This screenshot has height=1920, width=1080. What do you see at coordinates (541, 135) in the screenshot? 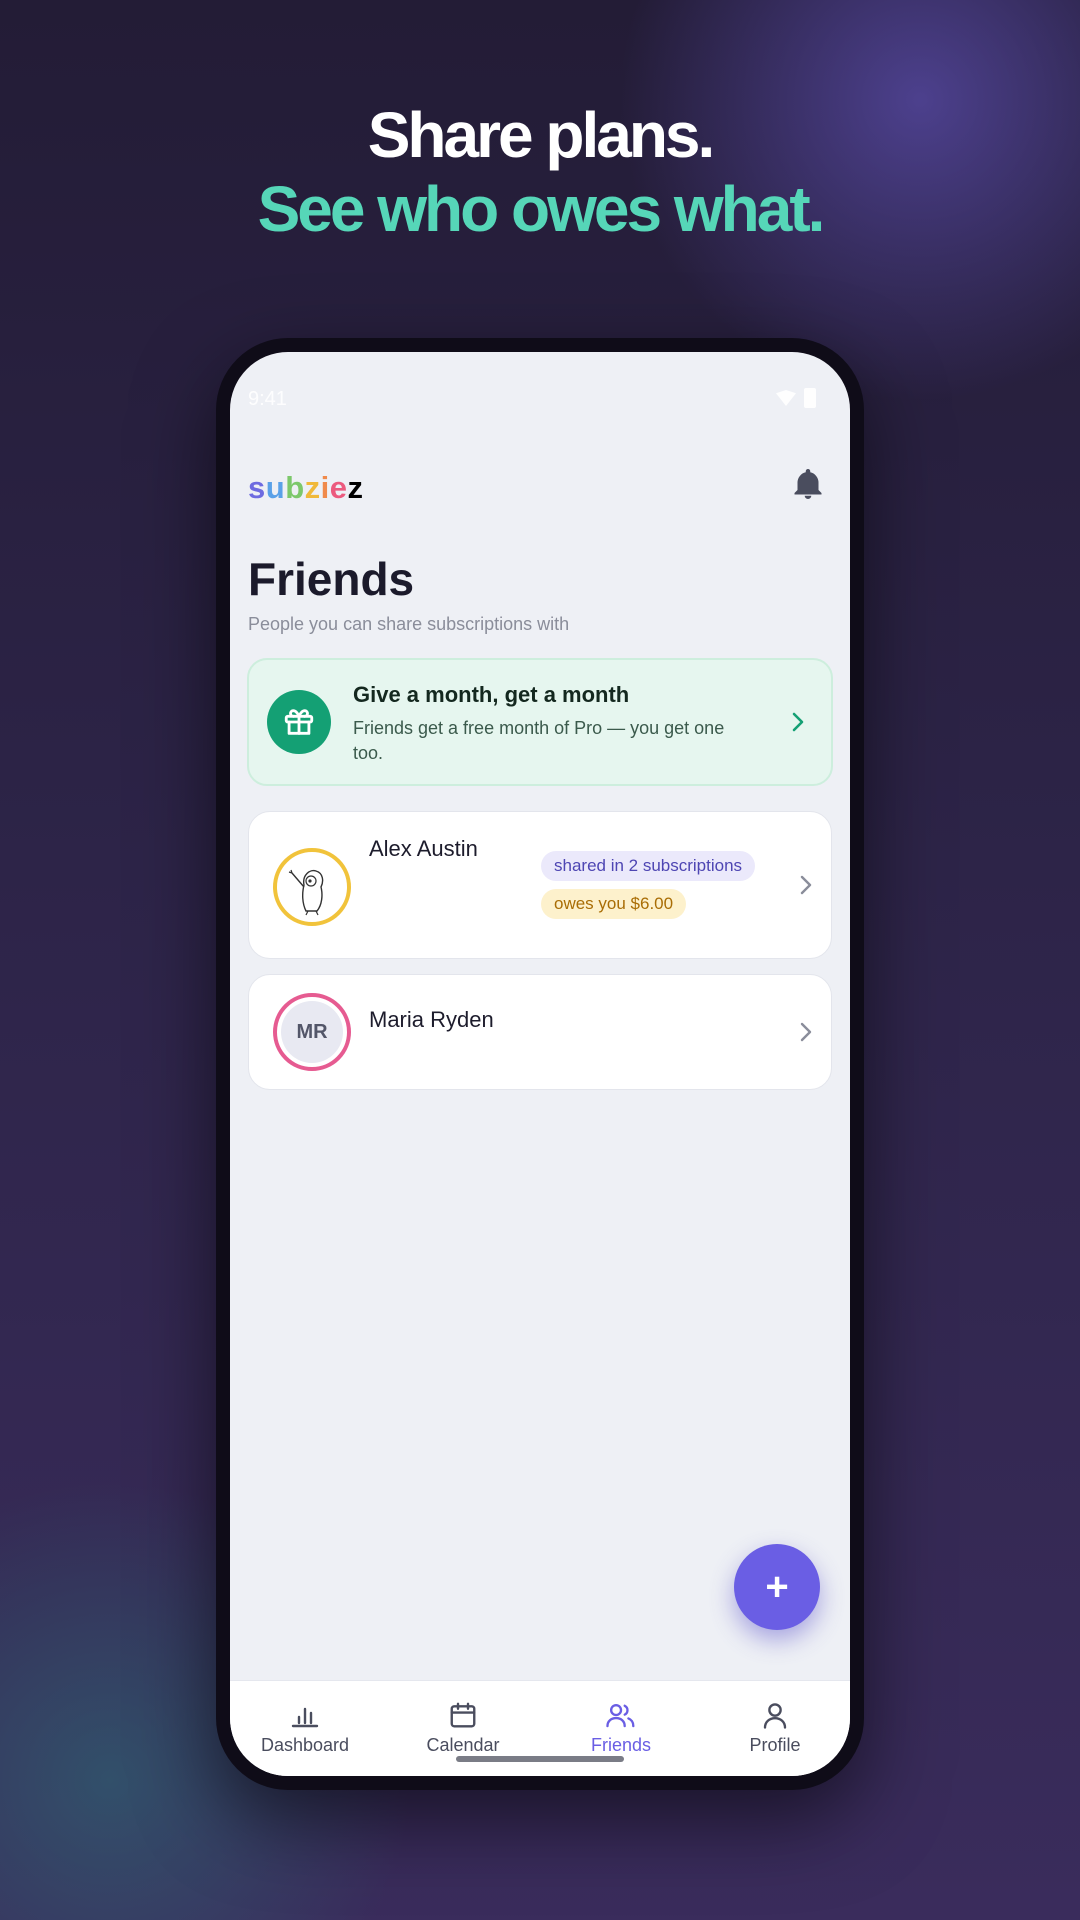
I see `headline-line-1: Share plans.` at bounding box center [541, 135].